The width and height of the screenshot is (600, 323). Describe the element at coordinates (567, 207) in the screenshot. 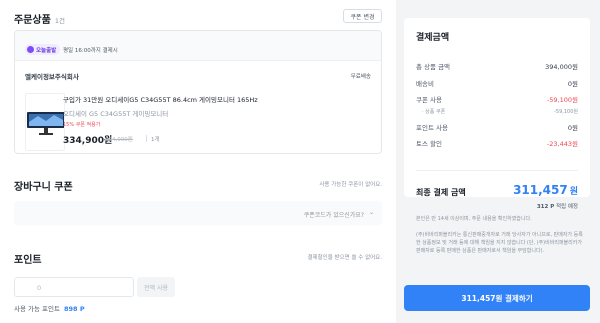

I see `earn-points-suffix: 적립 예정` at that location.